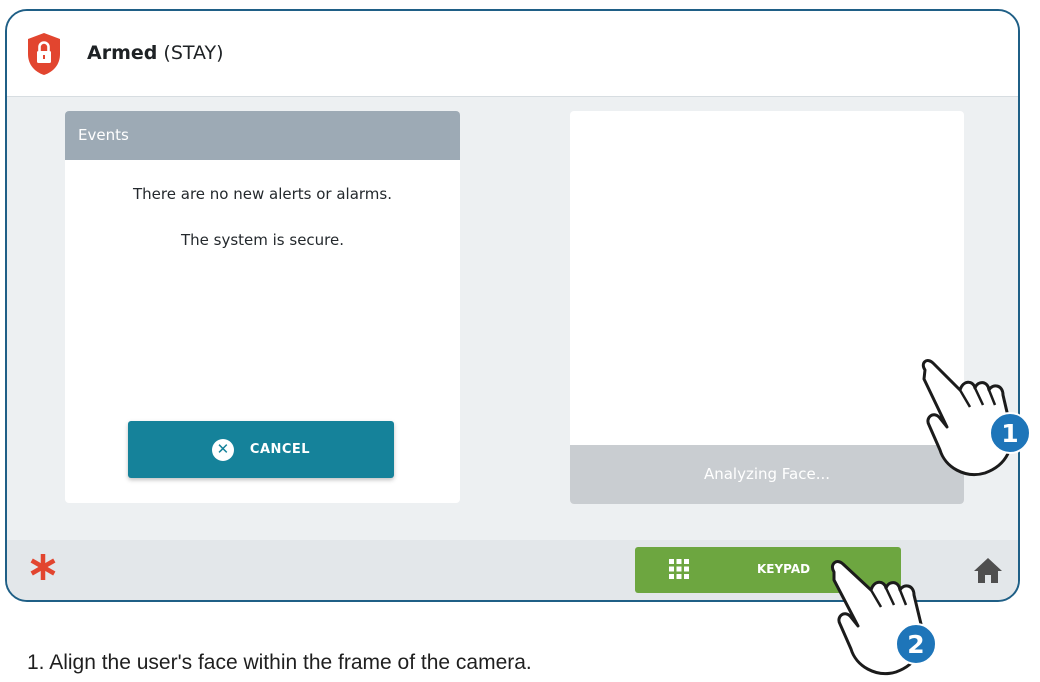 This screenshot has width=1040, height=682. Describe the element at coordinates (262, 194) in the screenshot. I see `no-alerts-message: There are no new alerts or alarms.` at that location.